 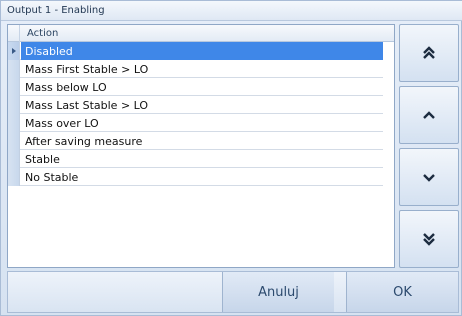 What do you see at coordinates (429, 146) in the screenshot?
I see `navigation-buttons` at bounding box center [429, 146].